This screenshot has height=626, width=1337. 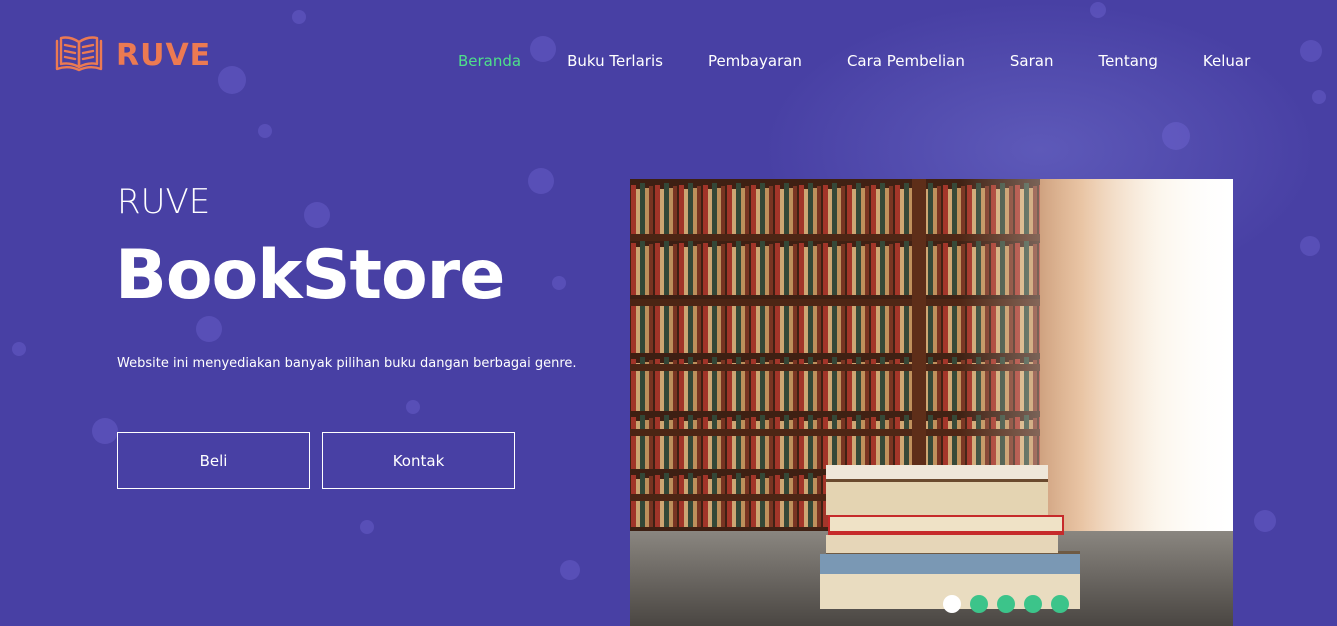 I want to click on nav-tentang: Tentang, so click(x=1127, y=61).